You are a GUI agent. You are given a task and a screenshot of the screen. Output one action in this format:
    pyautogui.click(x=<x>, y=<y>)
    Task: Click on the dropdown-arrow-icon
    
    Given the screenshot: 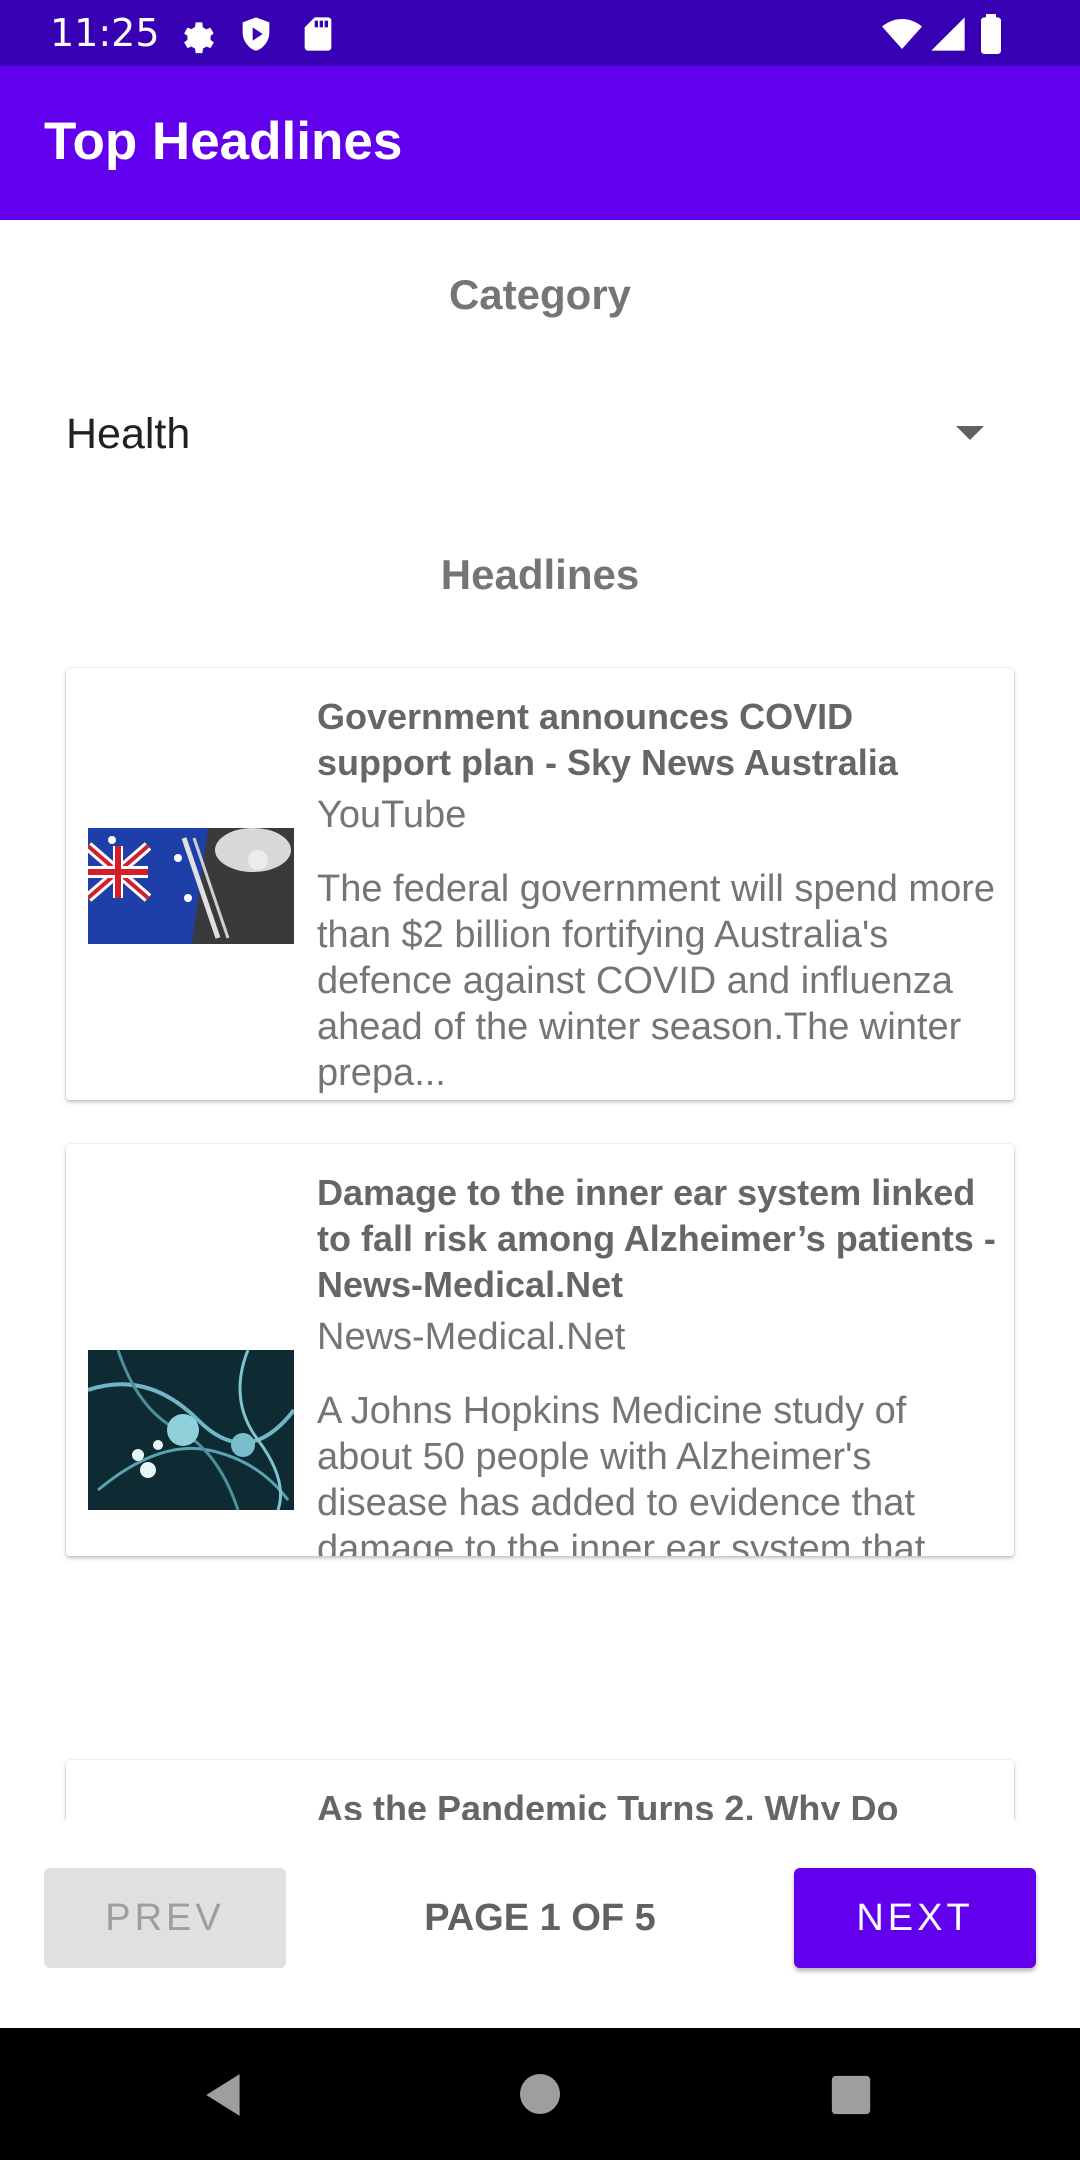 What is the action you would take?
    pyautogui.click(x=970, y=433)
    